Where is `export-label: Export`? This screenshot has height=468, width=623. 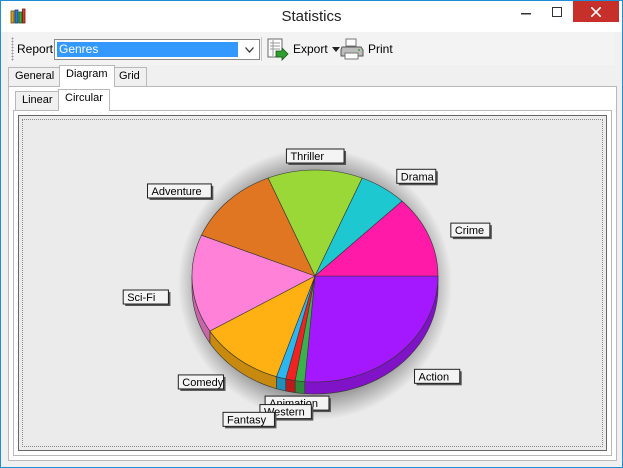
export-label: Export is located at coordinates (310, 49).